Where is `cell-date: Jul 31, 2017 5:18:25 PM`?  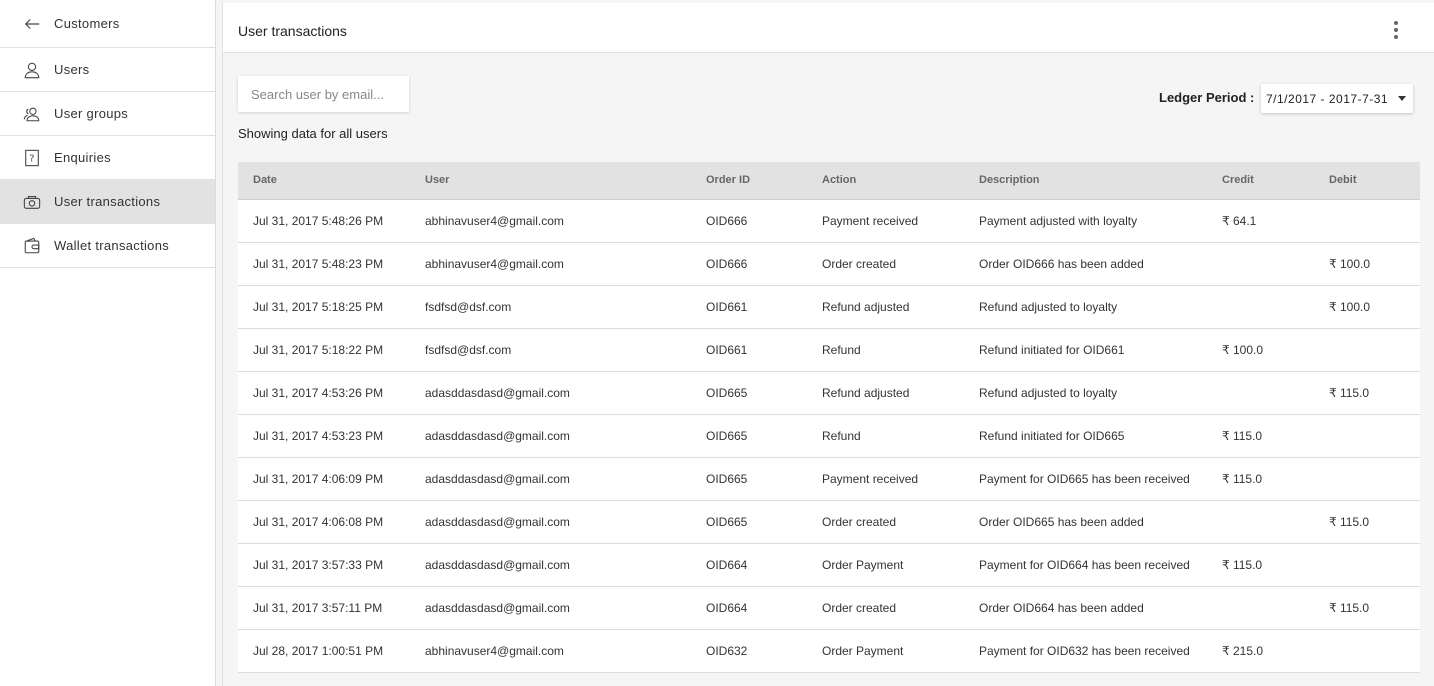 cell-date: Jul 31, 2017 5:18:25 PM is located at coordinates (318, 306).